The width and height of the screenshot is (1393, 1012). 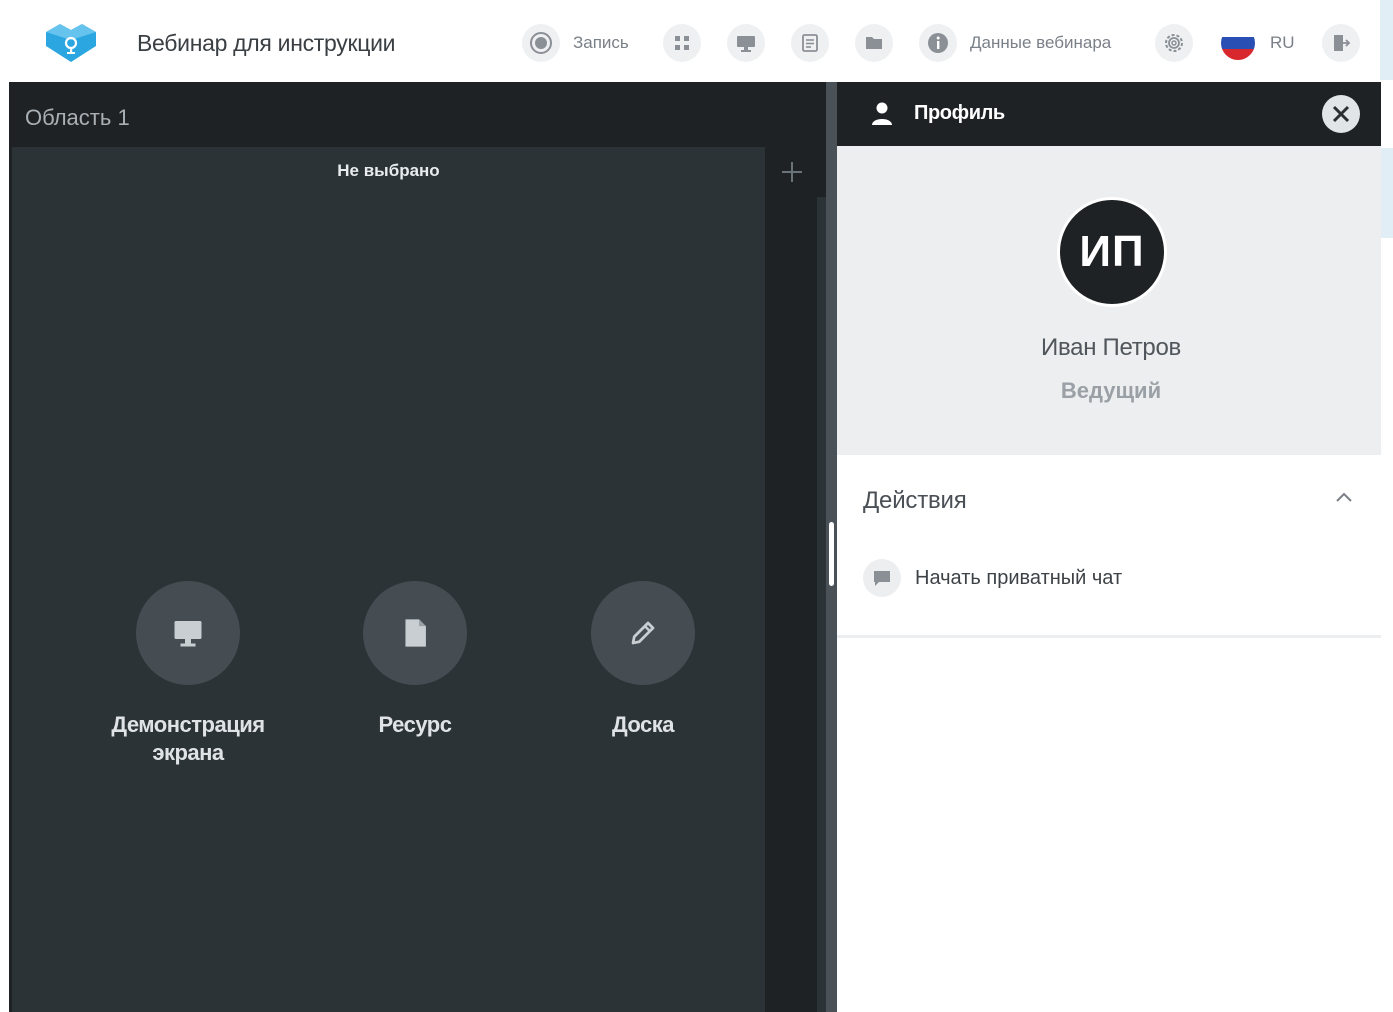 I want to click on webinar-data-label: Данные вебинара, so click(x=1040, y=43).